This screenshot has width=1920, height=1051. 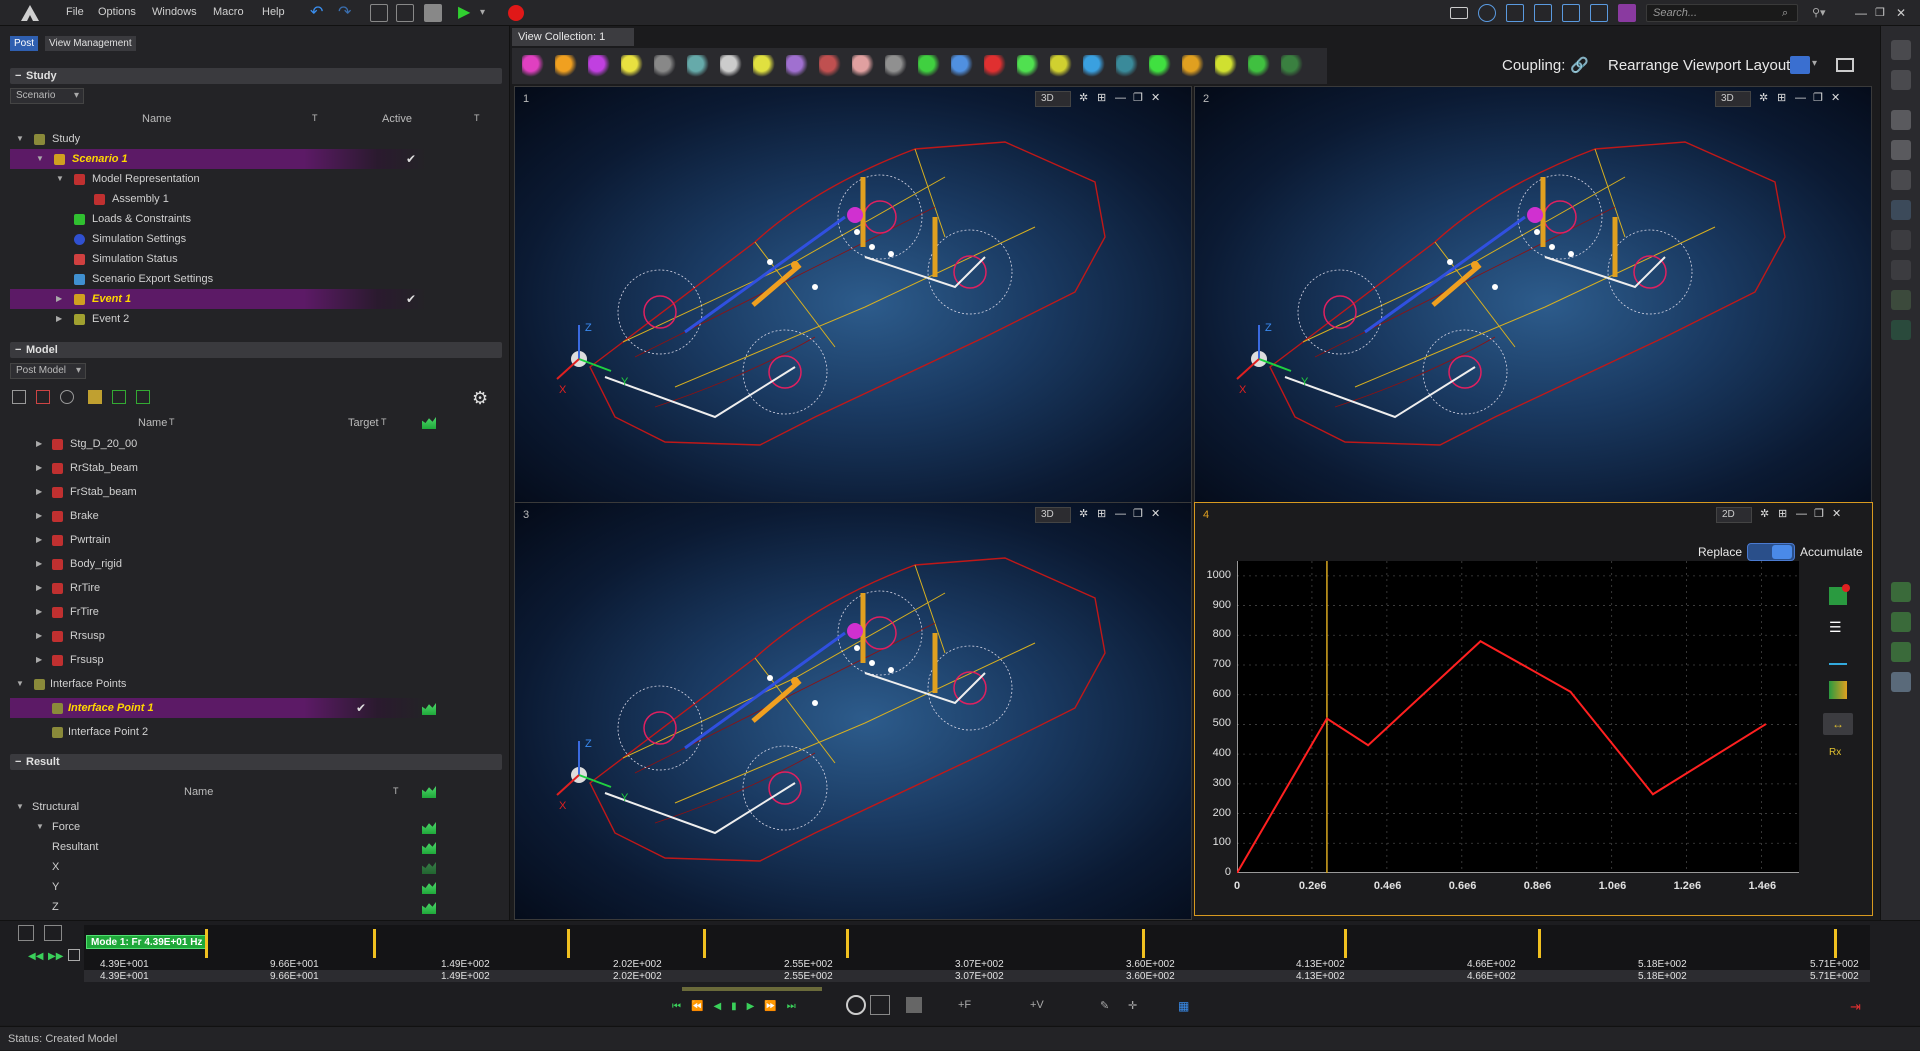 I want to click on result-filter-icon: T, so click(x=396, y=791).